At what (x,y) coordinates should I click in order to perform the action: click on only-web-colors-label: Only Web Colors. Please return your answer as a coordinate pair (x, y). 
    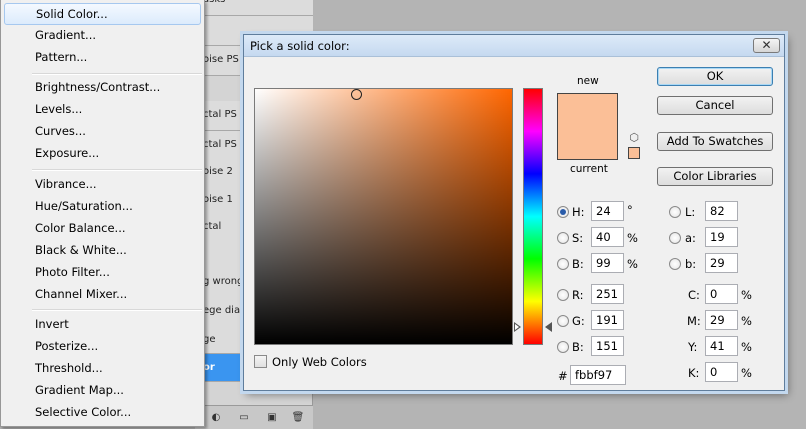
    Looking at the image, I should click on (319, 362).